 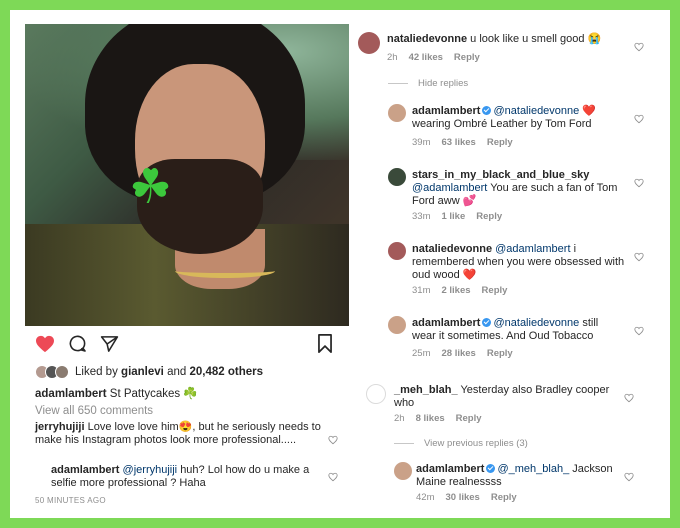 What do you see at coordinates (453, 216) in the screenshot?
I see `comment-likes: 1 like` at bounding box center [453, 216].